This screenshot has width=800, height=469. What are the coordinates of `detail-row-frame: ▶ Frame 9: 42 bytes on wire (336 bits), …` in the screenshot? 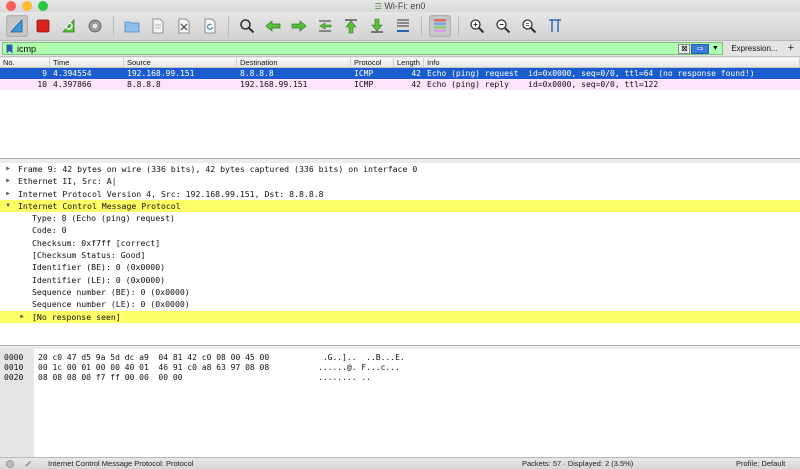 It's located at (400, 169).